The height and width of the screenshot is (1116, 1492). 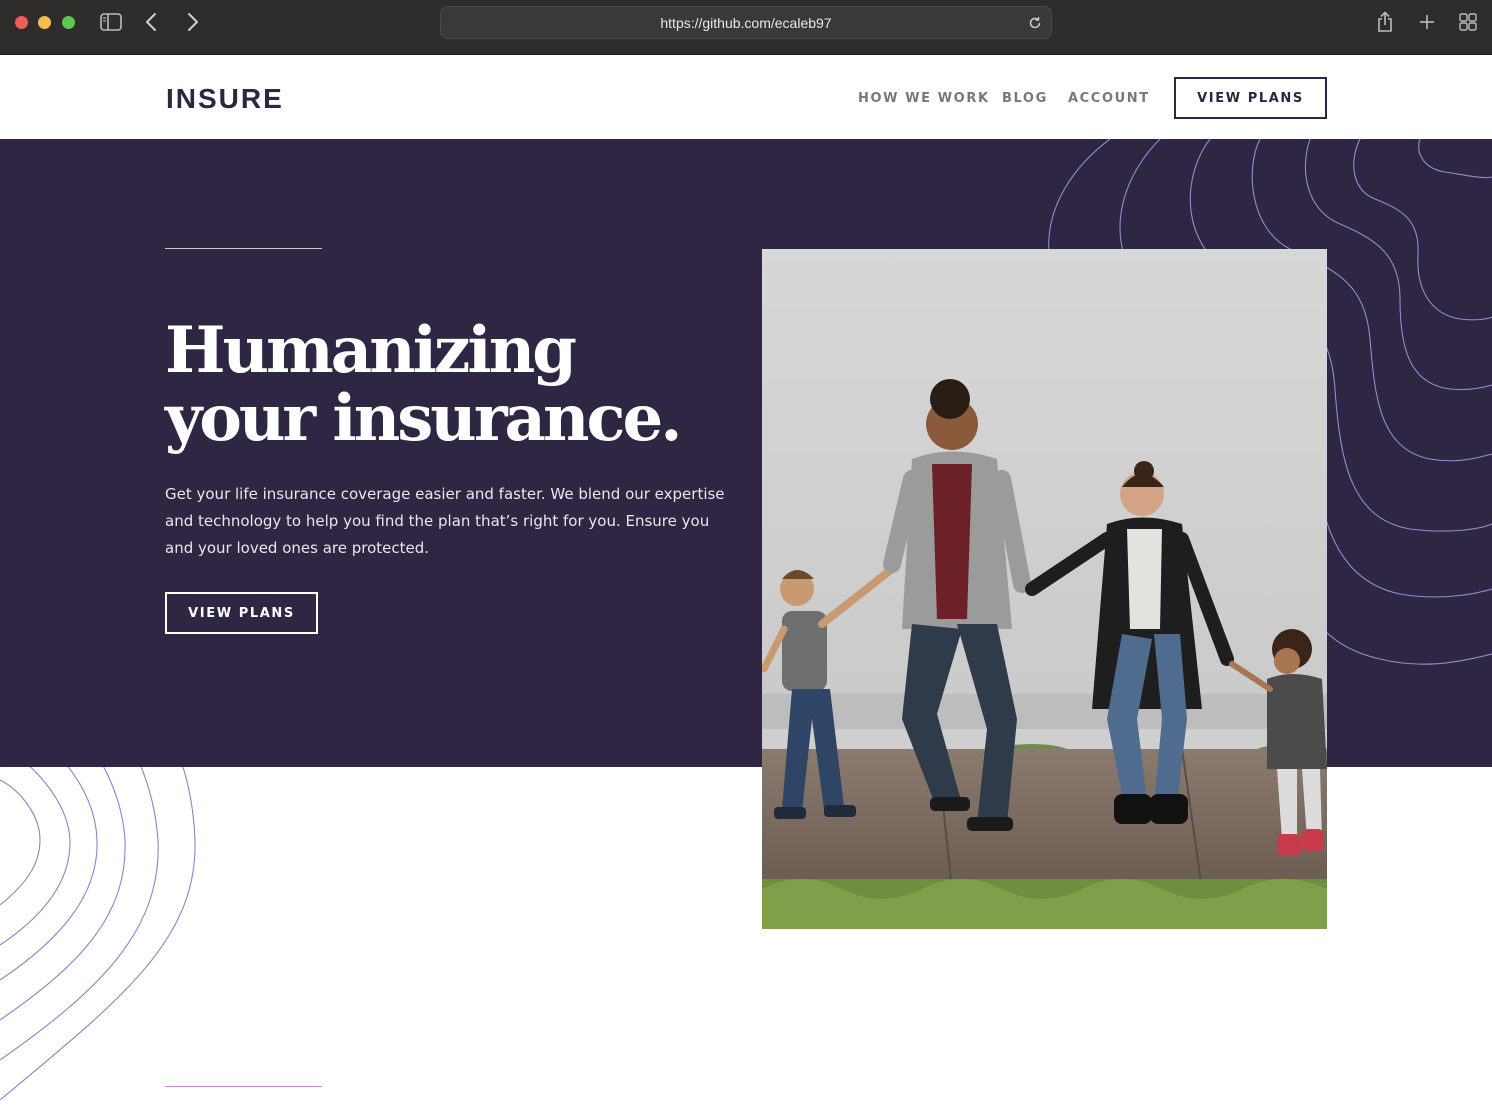 What do you see at coordinates (193, 22) in the screenshot?
I see `chevron-right-icon` at bounding box center [193, 22].